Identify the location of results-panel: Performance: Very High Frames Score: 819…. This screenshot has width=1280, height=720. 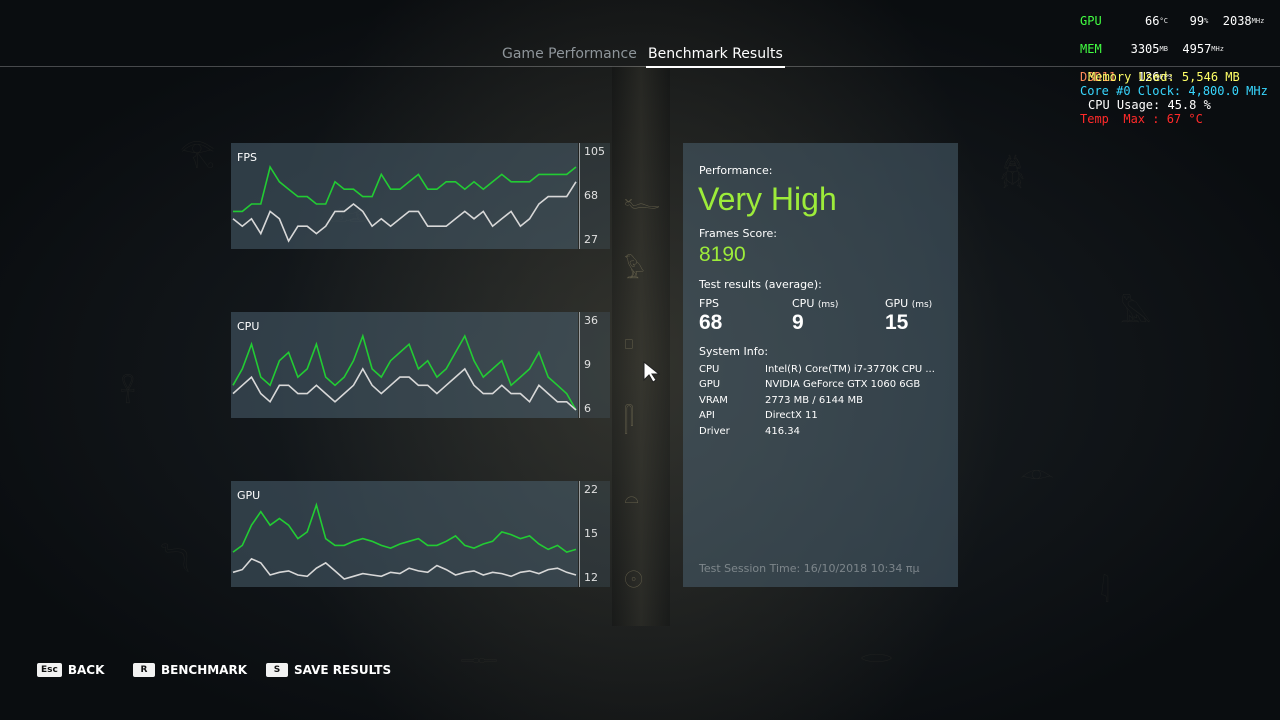
(820, 365).